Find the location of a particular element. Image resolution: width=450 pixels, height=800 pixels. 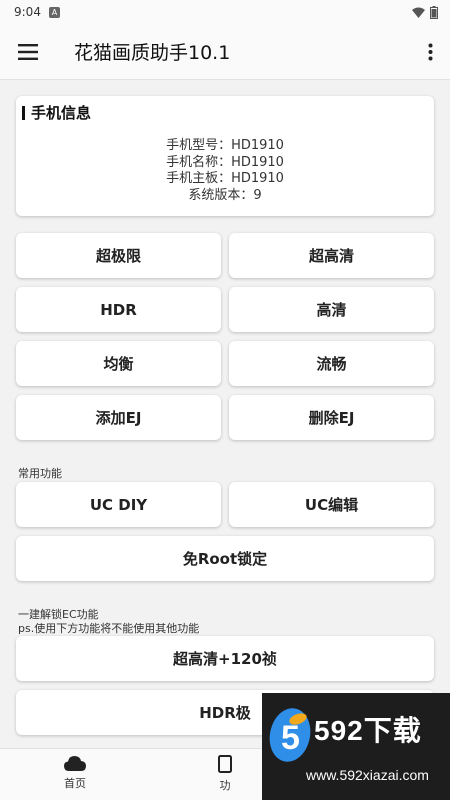

app-bar: 花猫画质助手10.1 is located at coordinates (225, 52).